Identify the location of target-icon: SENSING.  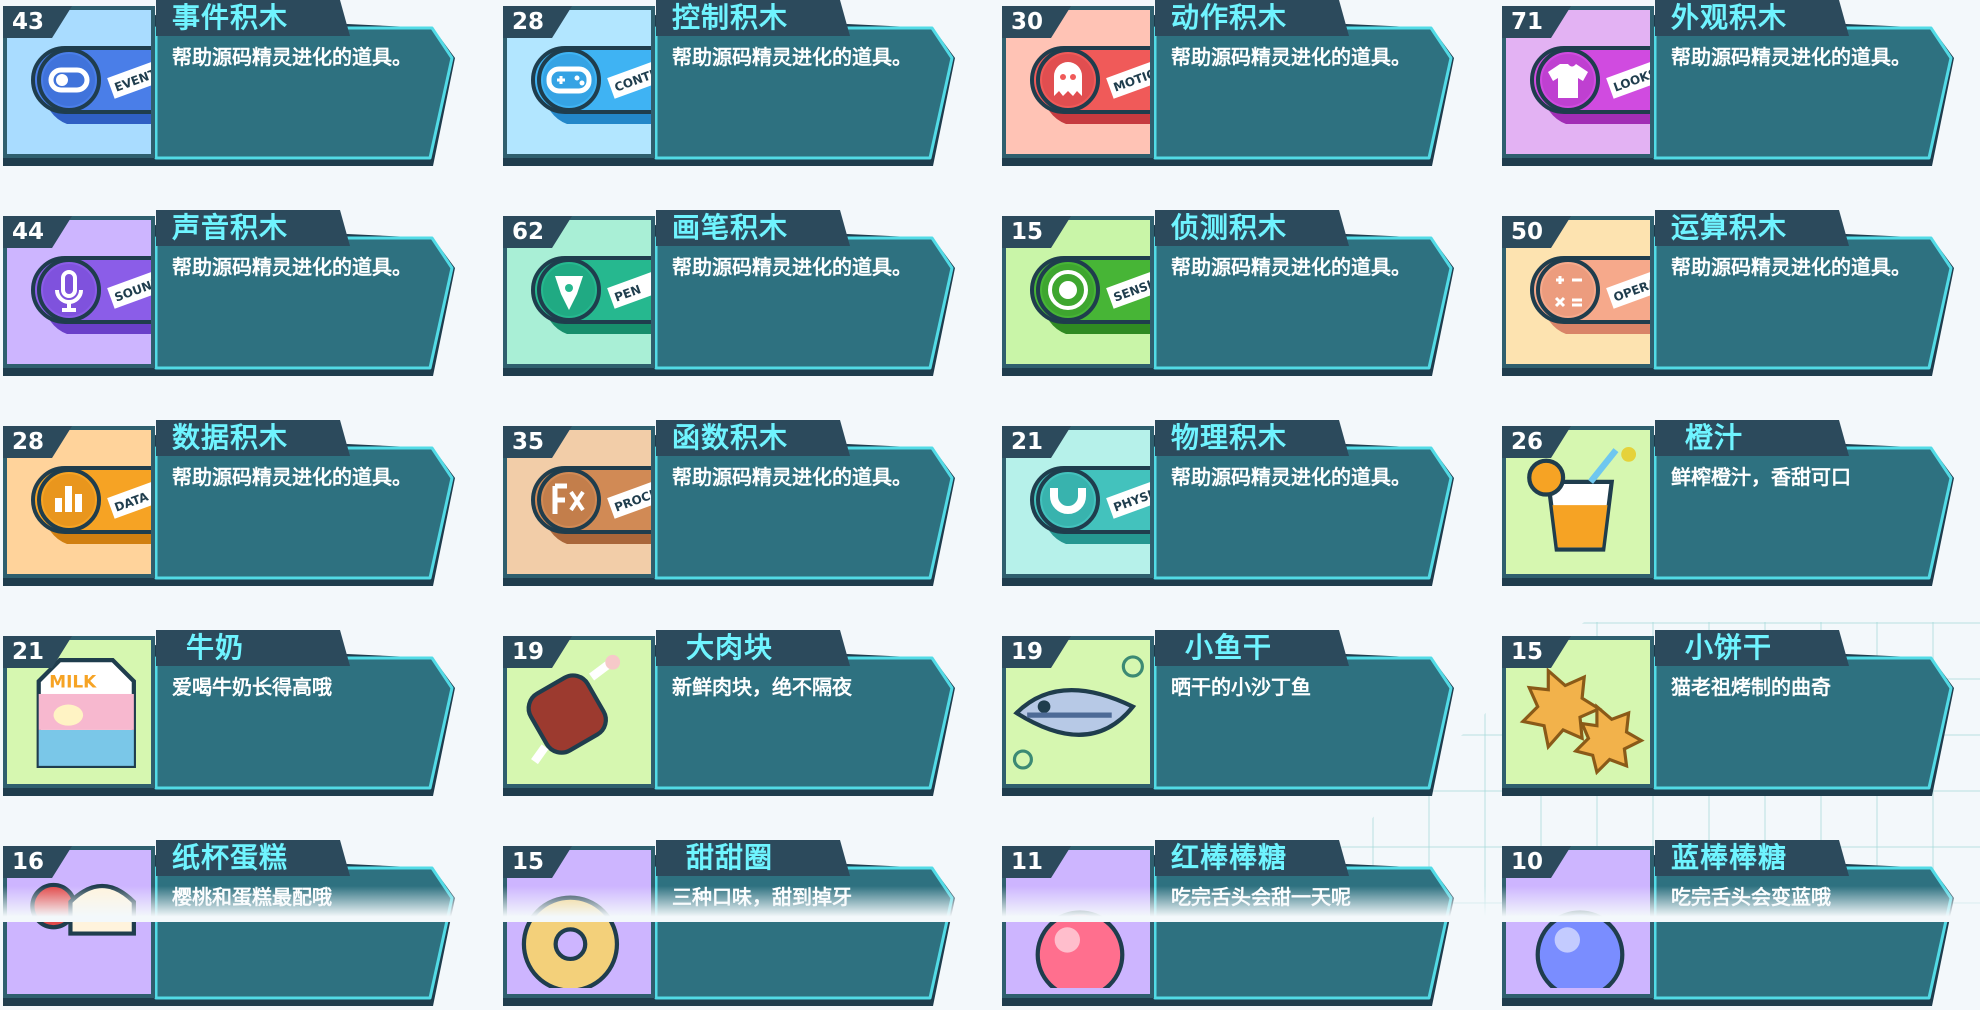
(1090, 295).